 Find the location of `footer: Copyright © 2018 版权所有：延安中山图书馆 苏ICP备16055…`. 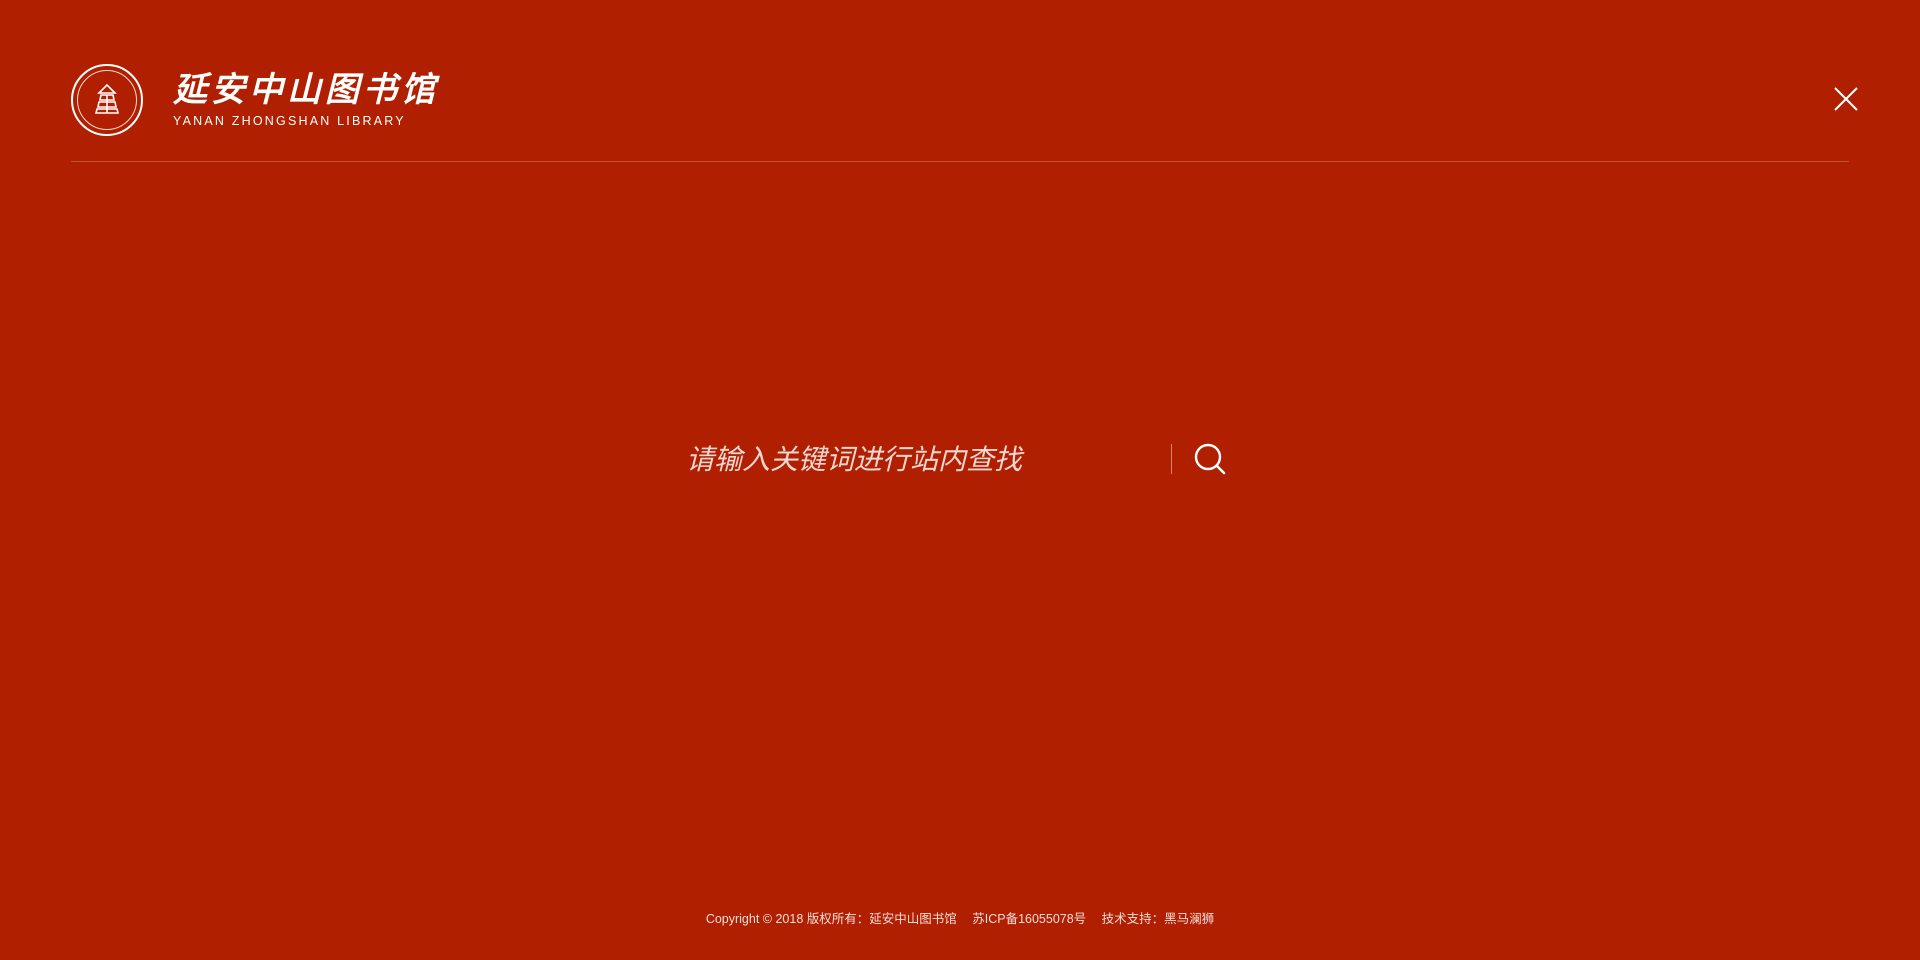

footer: Copyright © 2018 版权所有：延安中山图书馆 苏ICP备16055… is located at coordinates (960, 917).